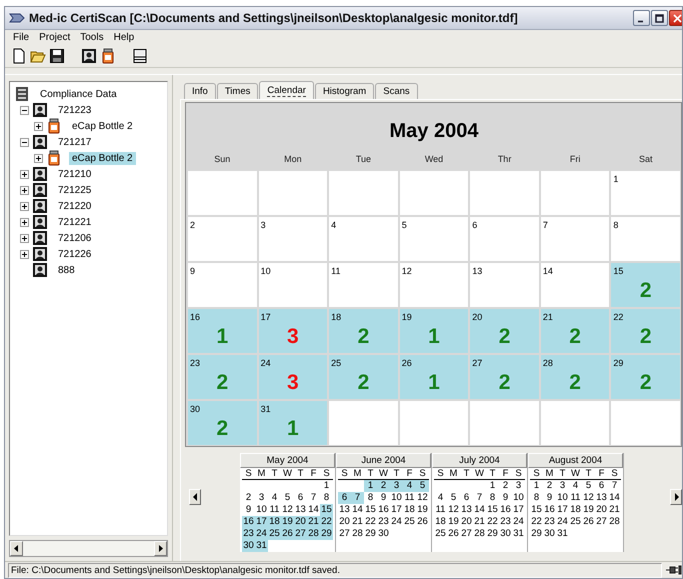 The width and height of the screenshot is (683, 579). Describe the element at coordinates (92, 37) in the screenshot. I see `menu-item: Tools` at that location.